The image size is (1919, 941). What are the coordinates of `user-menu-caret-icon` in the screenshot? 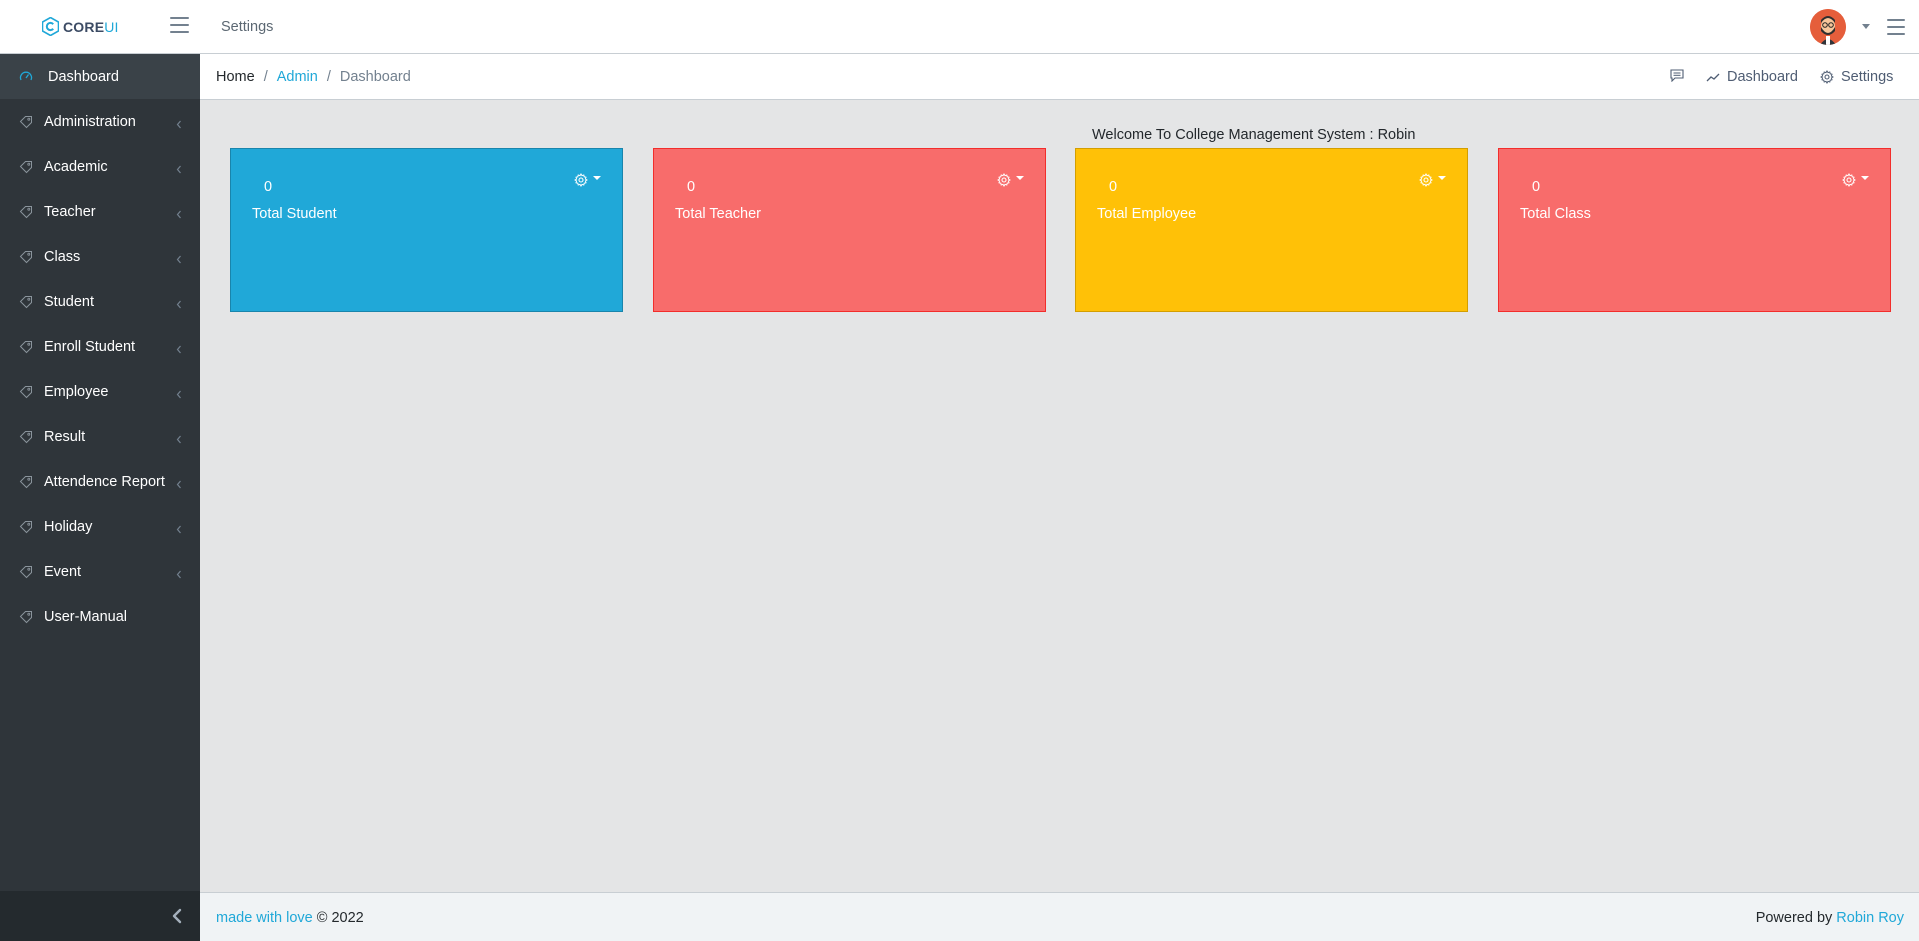 It's located at (1866, 26).